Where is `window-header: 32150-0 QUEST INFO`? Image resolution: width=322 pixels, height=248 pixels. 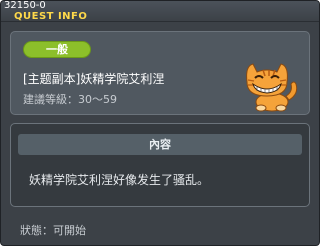
window-header: 32150-0 QUEST INFO is located at coordinates (160, 11).